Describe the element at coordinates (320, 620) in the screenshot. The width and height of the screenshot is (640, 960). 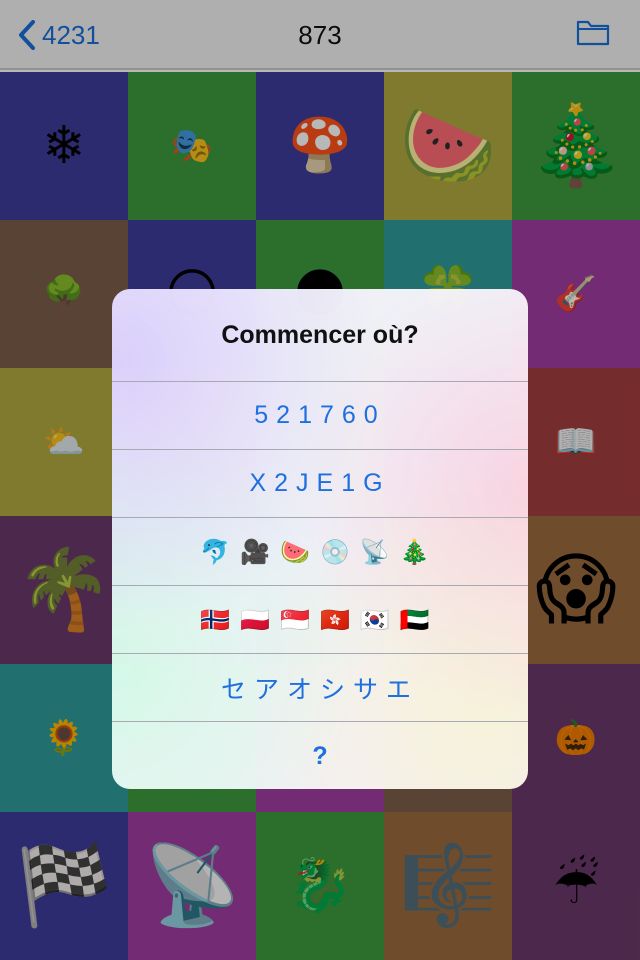
I see `option-flags-button: 🇳🇴🇵🇱🇸🇬🇭🇰🇰🇷🇦🇪` at that location.